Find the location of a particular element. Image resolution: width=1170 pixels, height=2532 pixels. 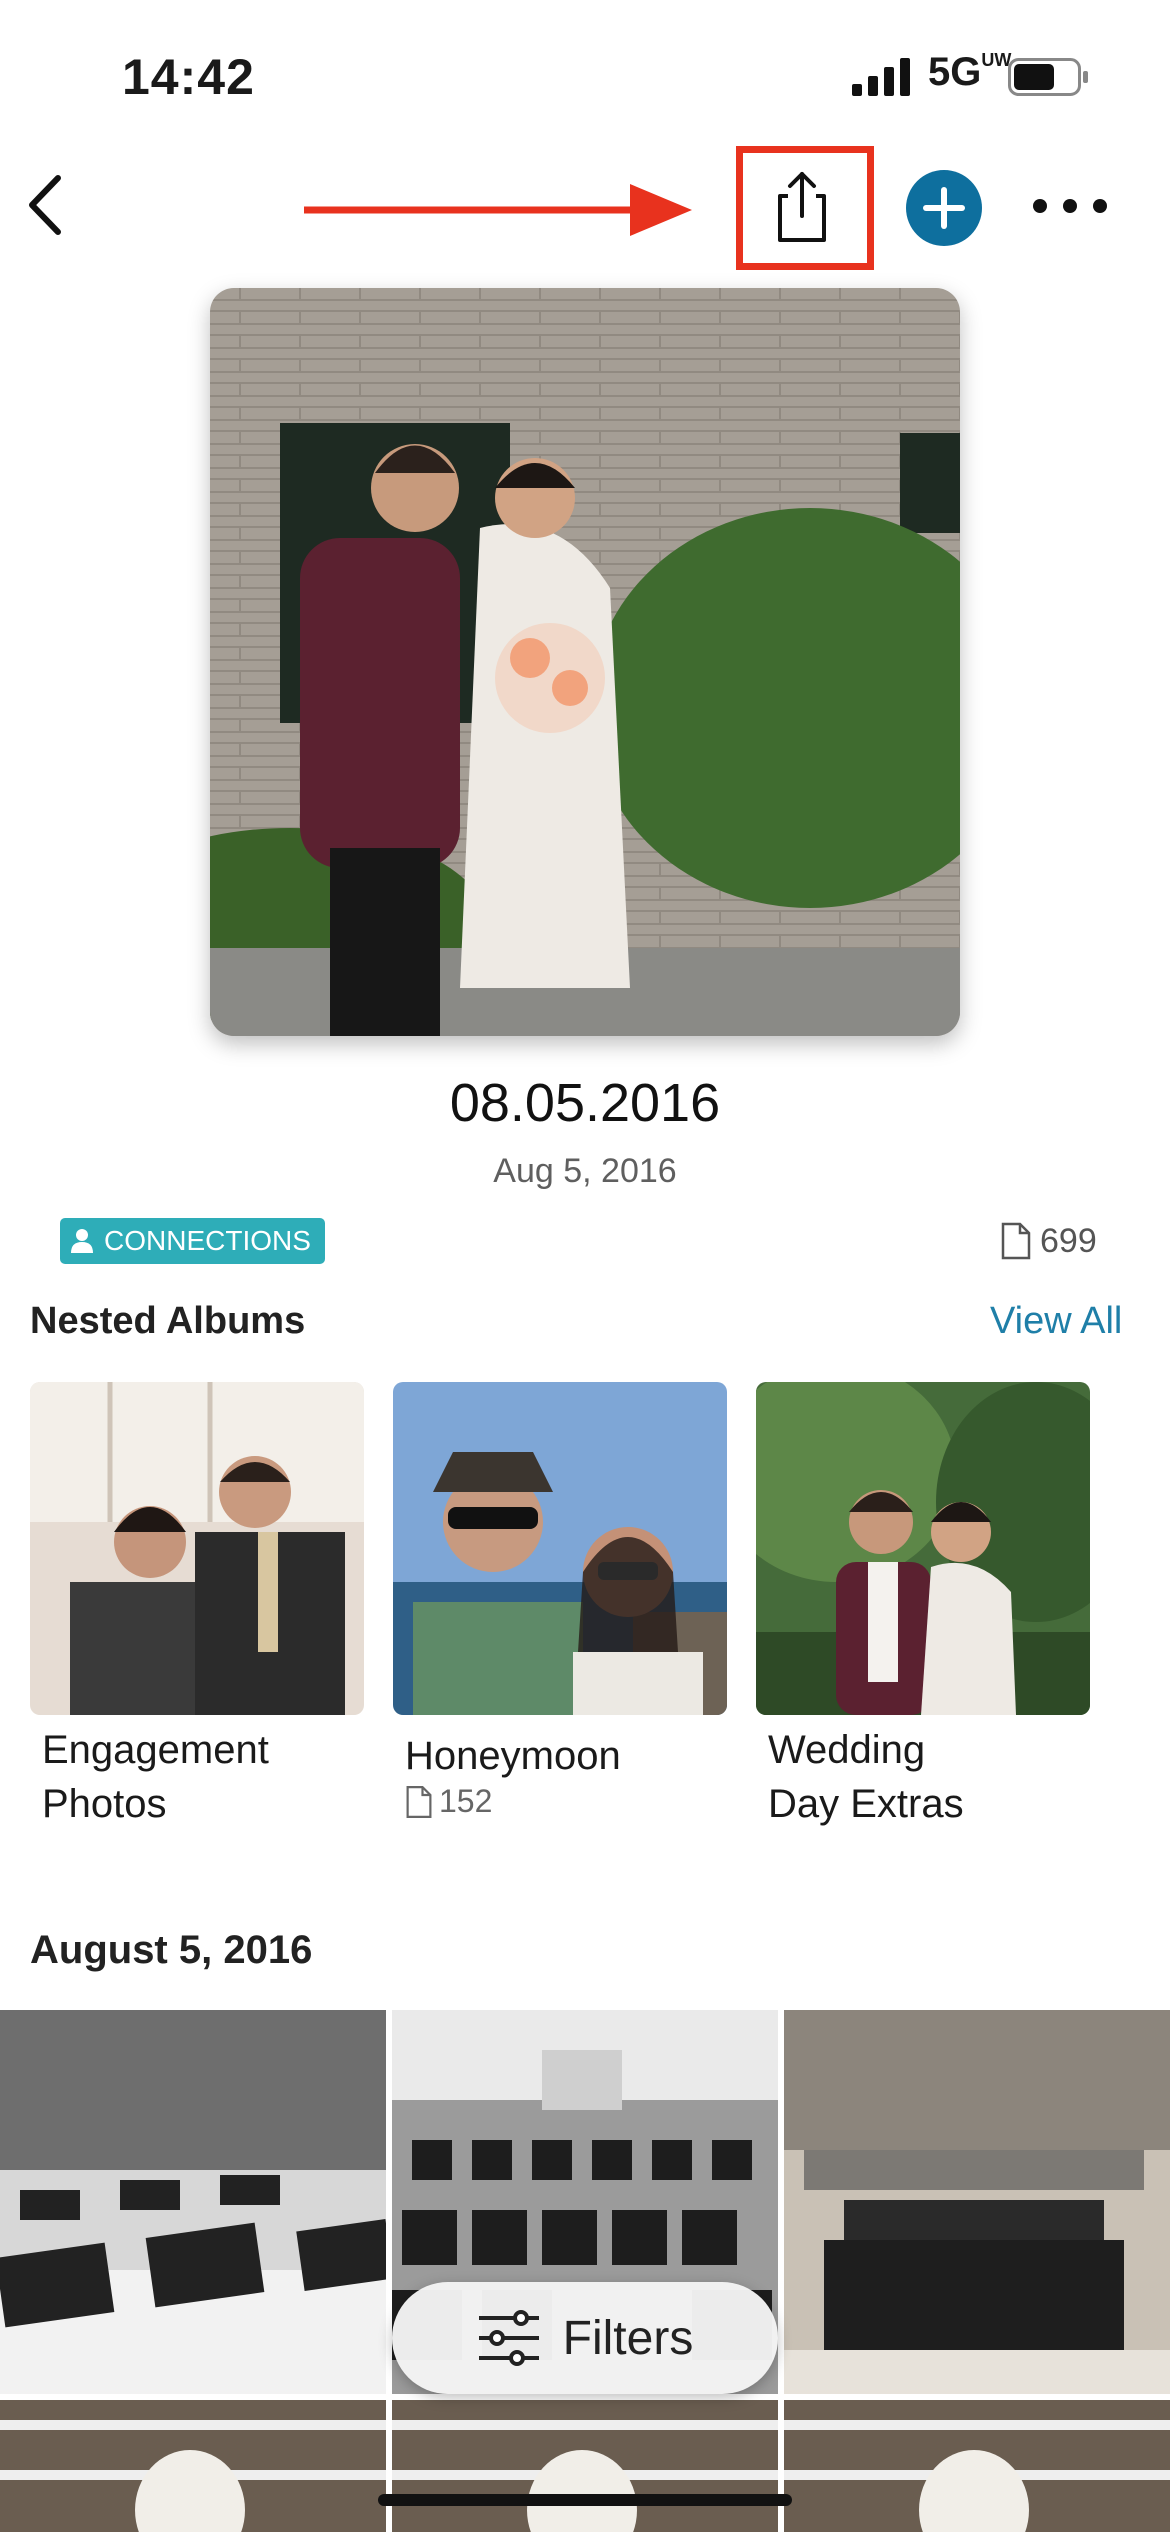

annotation-arrow is located at coordinates (498, 210).